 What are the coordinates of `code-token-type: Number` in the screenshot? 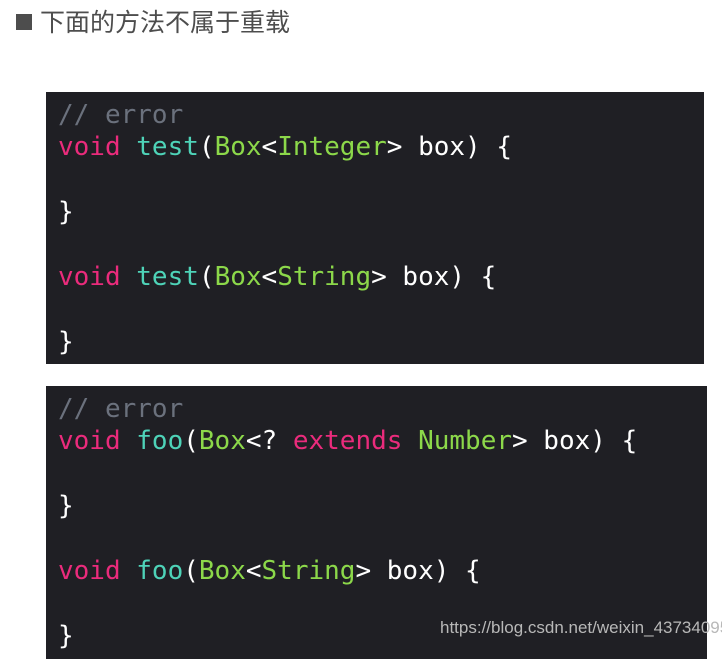 It's located at (465, 441).